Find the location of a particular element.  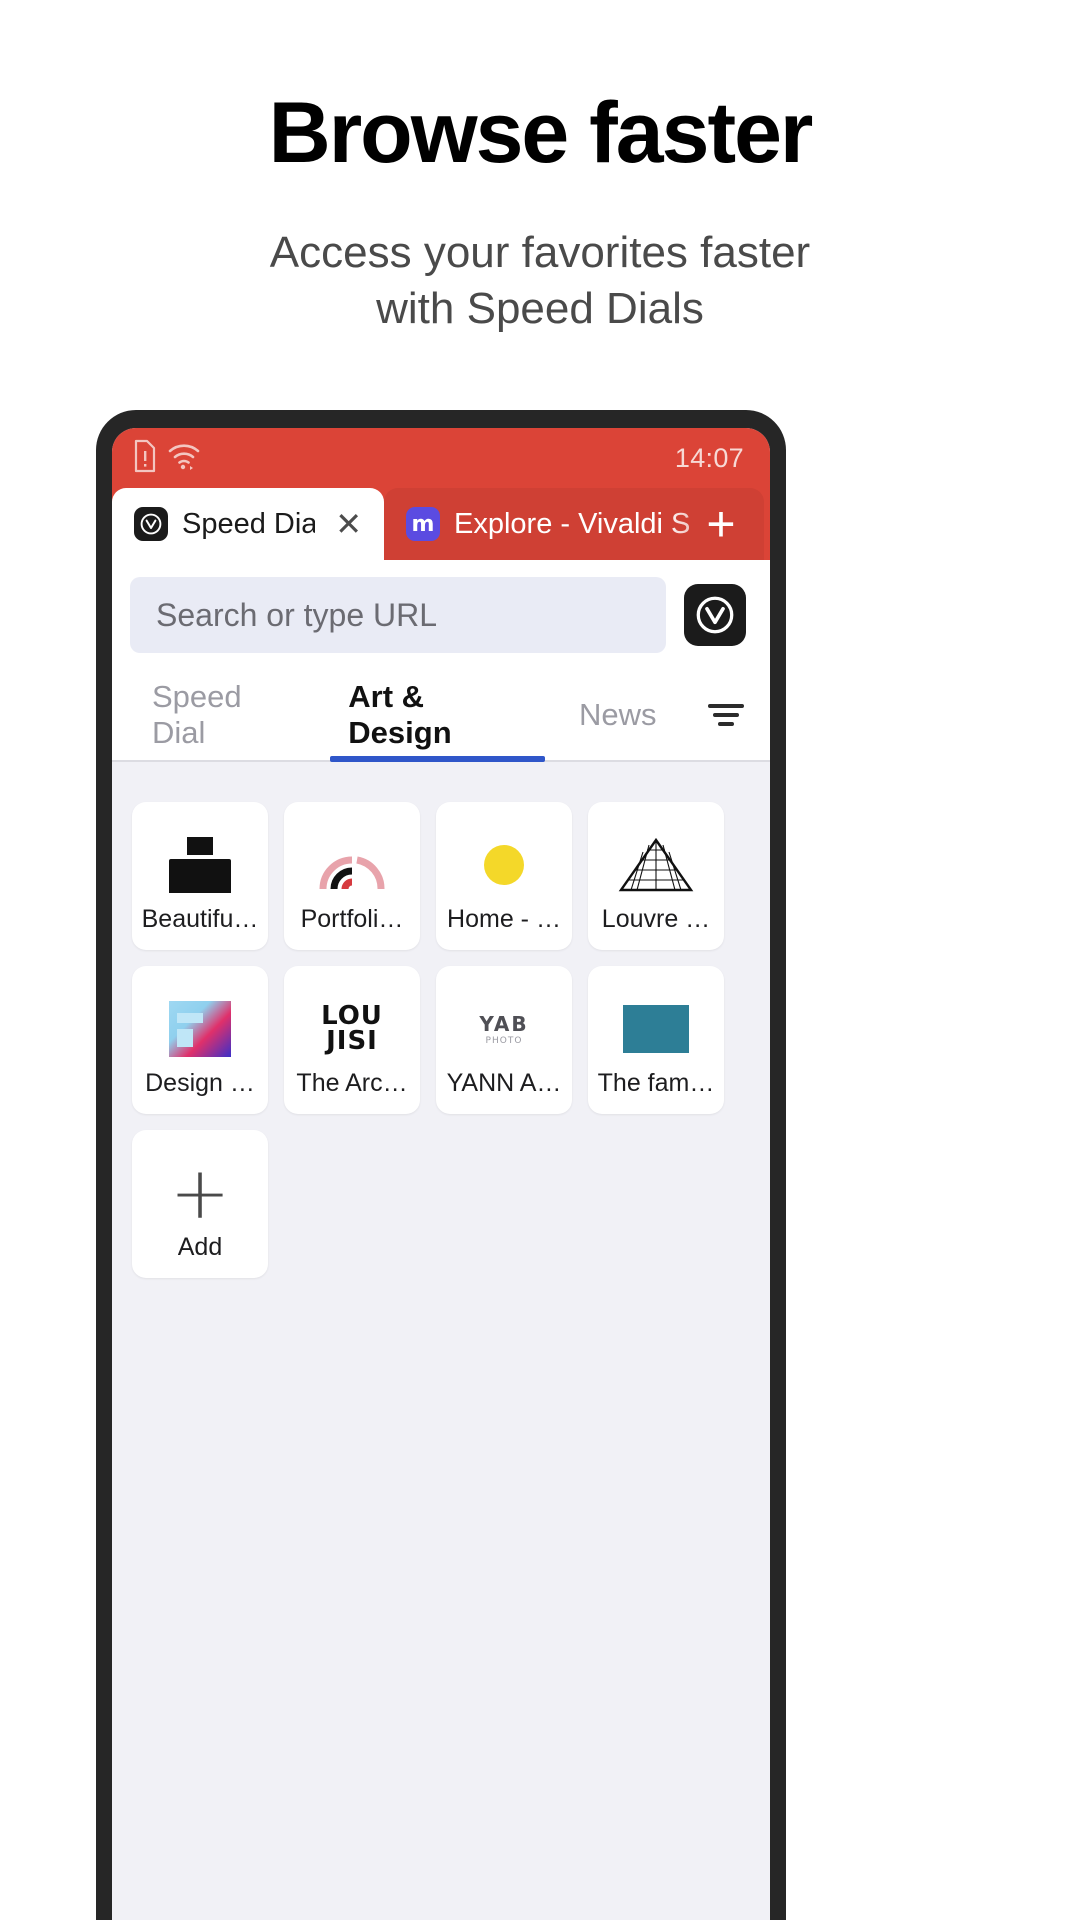

tab-speed-dial: Speed Dial is located at coordinates (224, 715).